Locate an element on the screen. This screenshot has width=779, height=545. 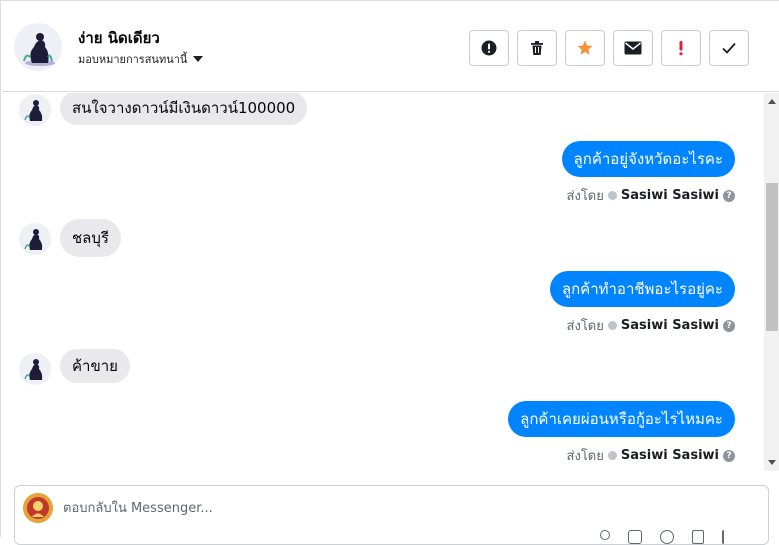
message-bubble-outgoing: ลูกค้าเคยผ่อนหรือกู้อะไรไหมคะ is located at coordinates (621, 419).